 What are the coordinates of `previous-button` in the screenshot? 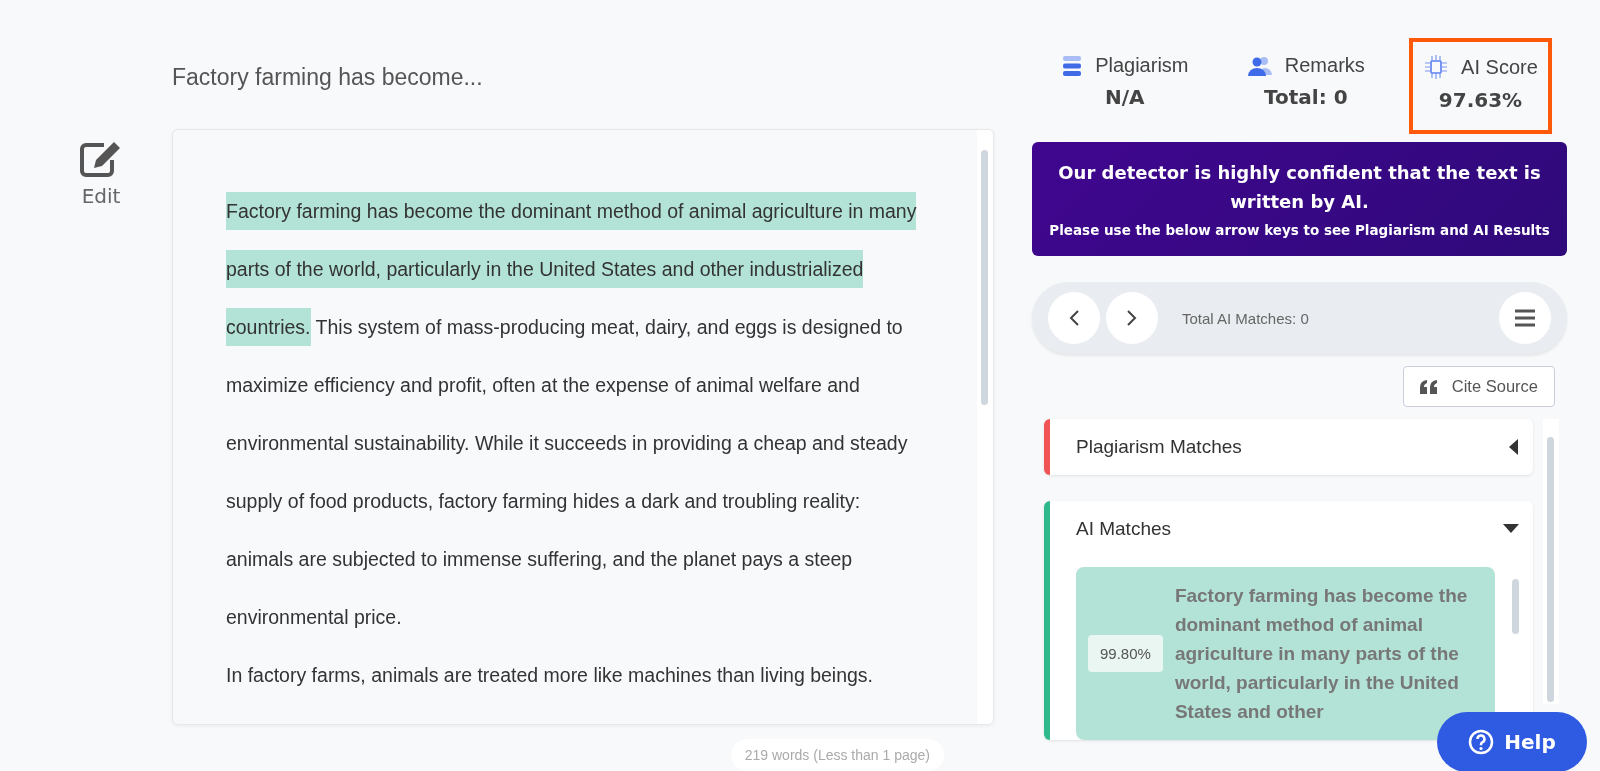 It's located at (1074, 318).